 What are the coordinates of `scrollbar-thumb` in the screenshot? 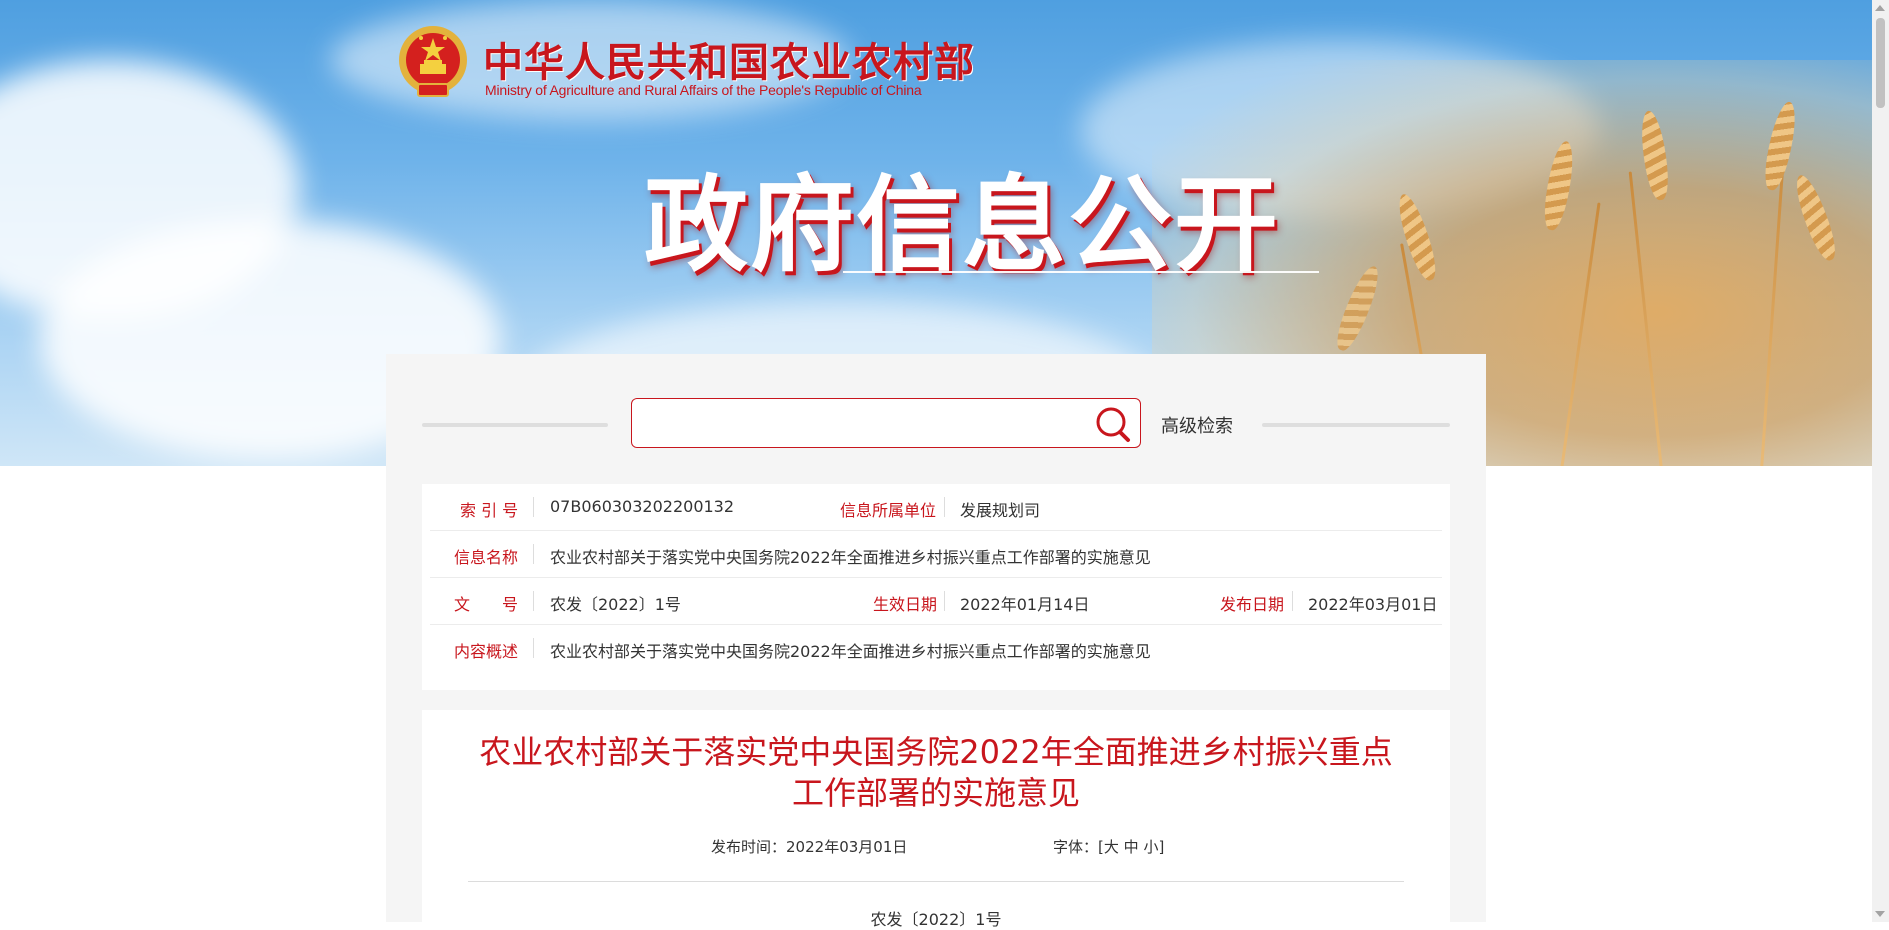 It's located at (1880, 63).